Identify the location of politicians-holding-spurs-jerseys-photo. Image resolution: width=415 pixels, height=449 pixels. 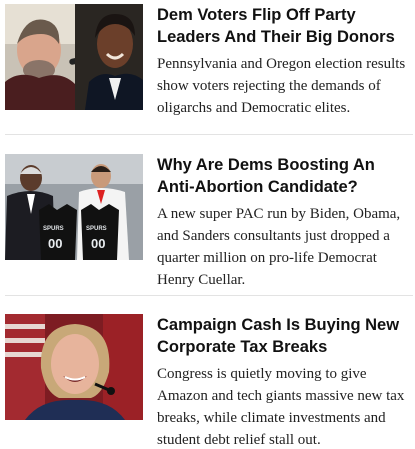
(74, 207).